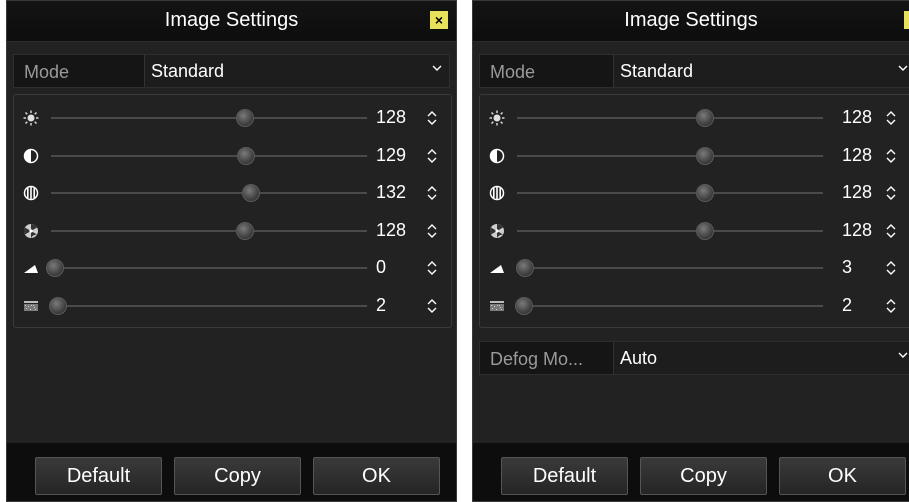  What do you see at coordinates (391, 154) in the screenshot?
I see `slider-value: 129` at bounding box center [391, 154].